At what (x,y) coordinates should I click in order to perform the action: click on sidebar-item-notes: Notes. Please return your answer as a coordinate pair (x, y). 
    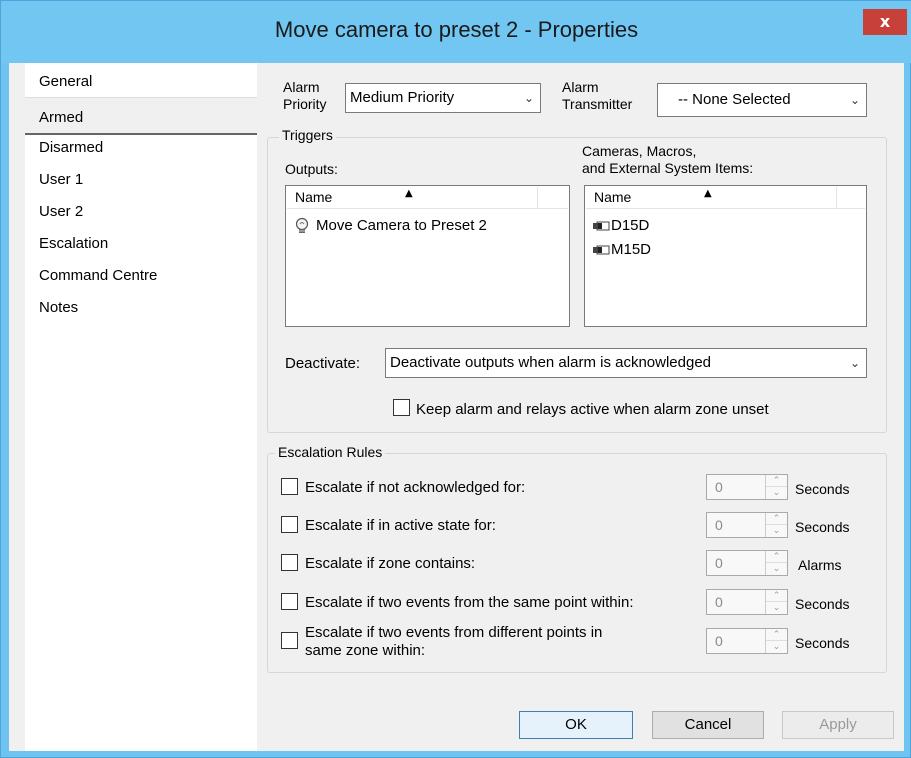
    Looking at the image, I should click on (141, 308).